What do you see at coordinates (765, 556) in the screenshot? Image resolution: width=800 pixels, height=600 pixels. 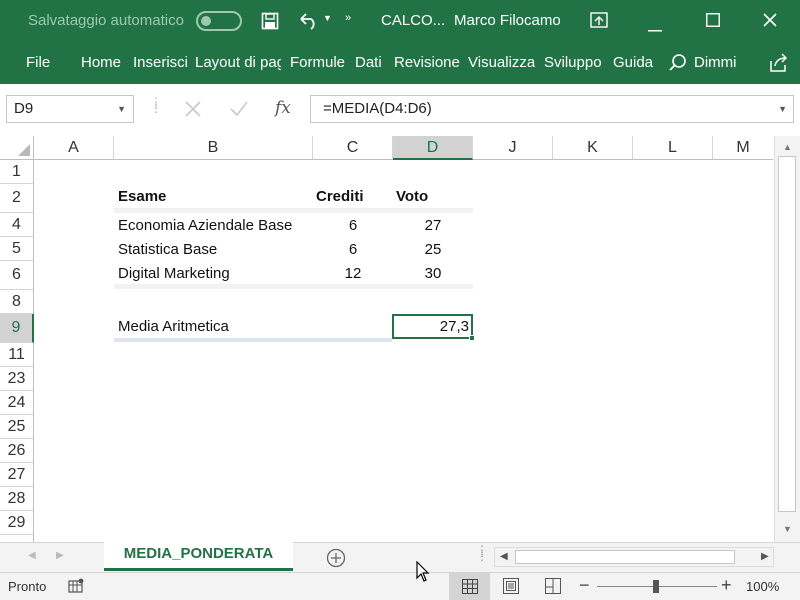 I see `scroll-right-icon: ▶` at bounding box center [765, 556].